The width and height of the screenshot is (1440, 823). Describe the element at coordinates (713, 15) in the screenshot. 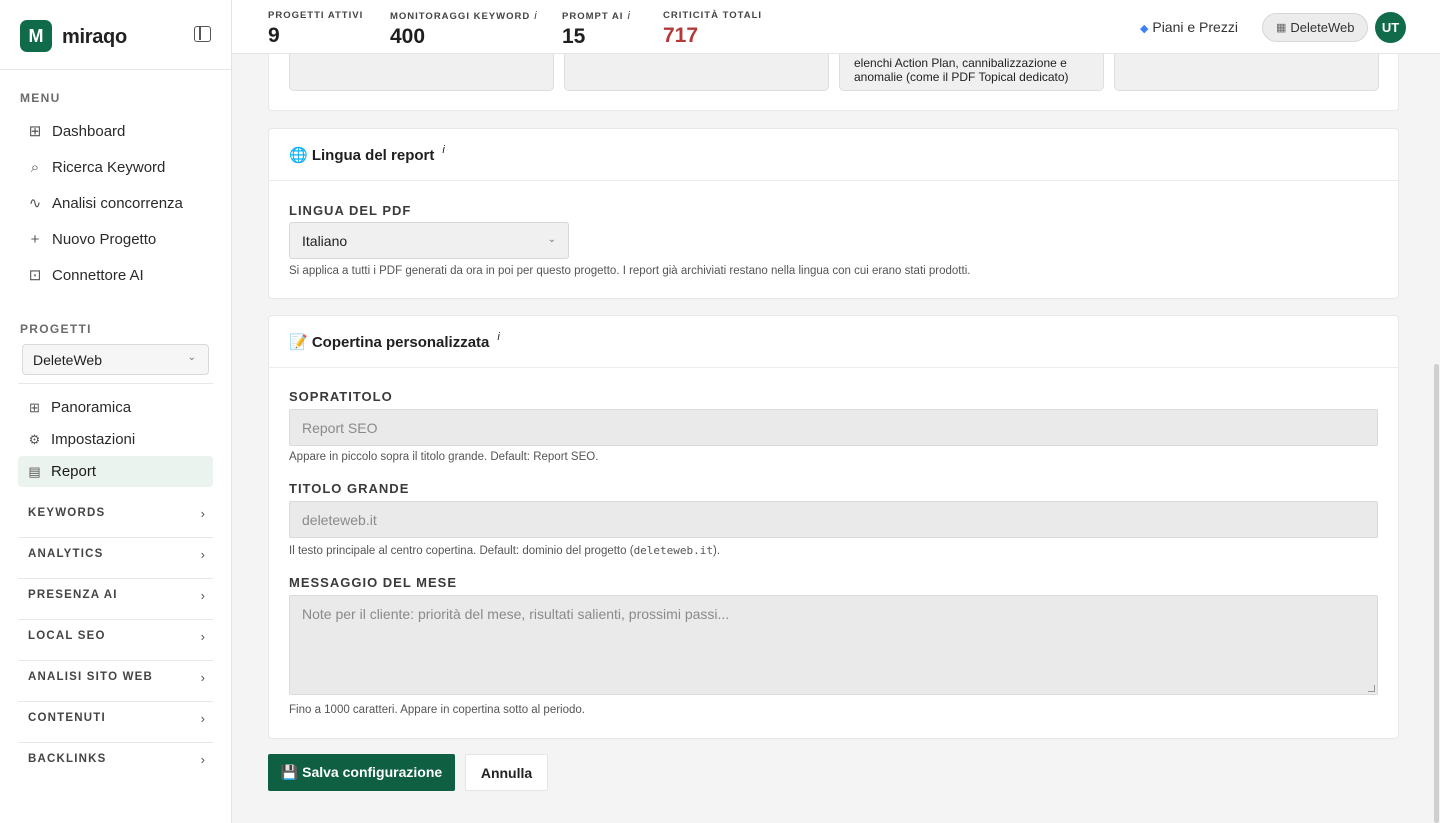

I see `stat-label: CRITICITÀ TOTALI` at that location.